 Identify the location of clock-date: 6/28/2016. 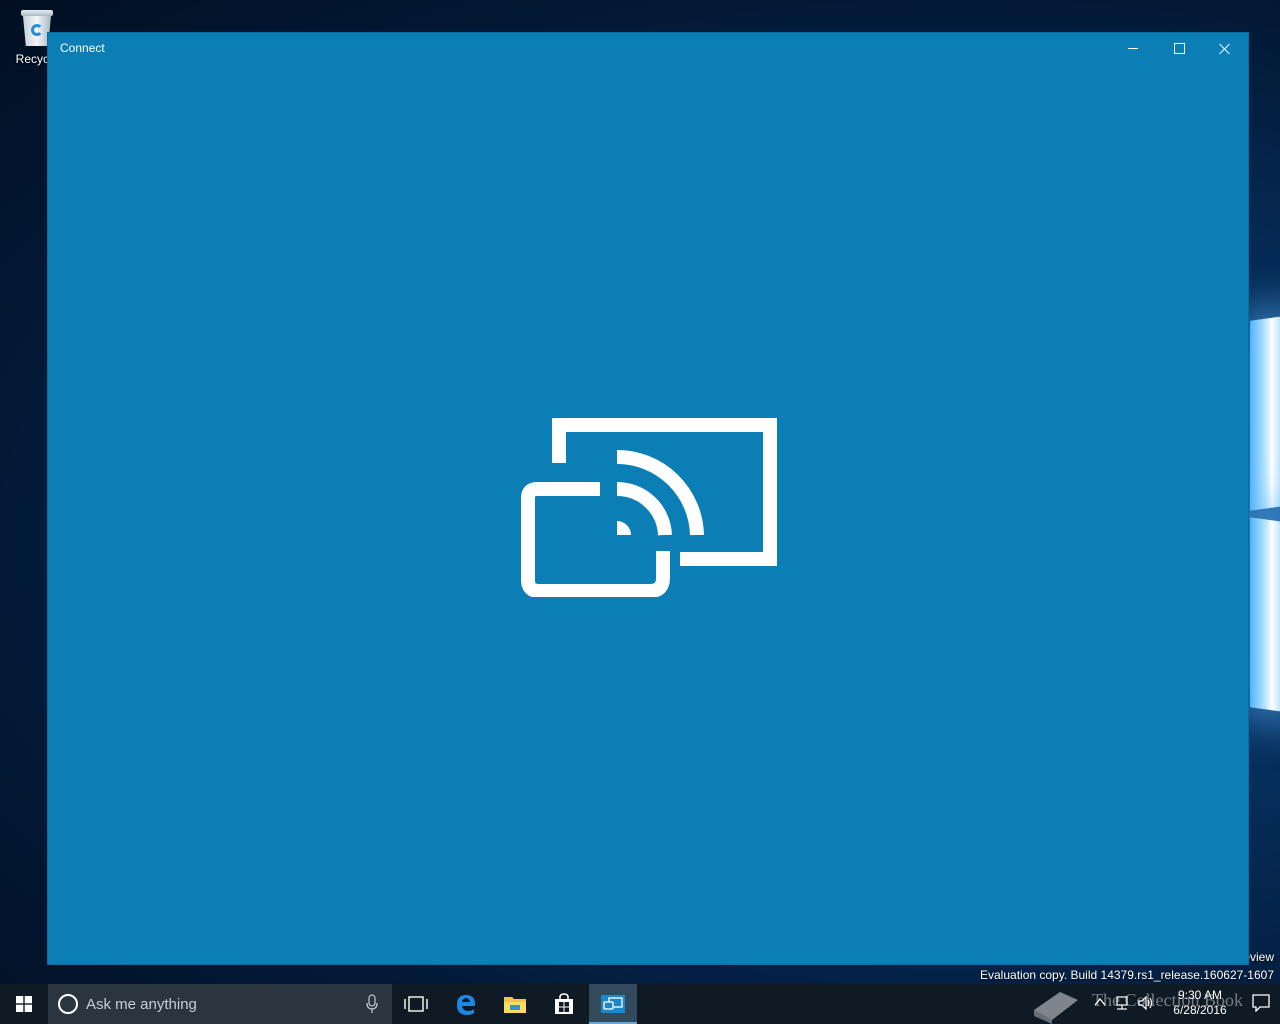
(1200, 1010).